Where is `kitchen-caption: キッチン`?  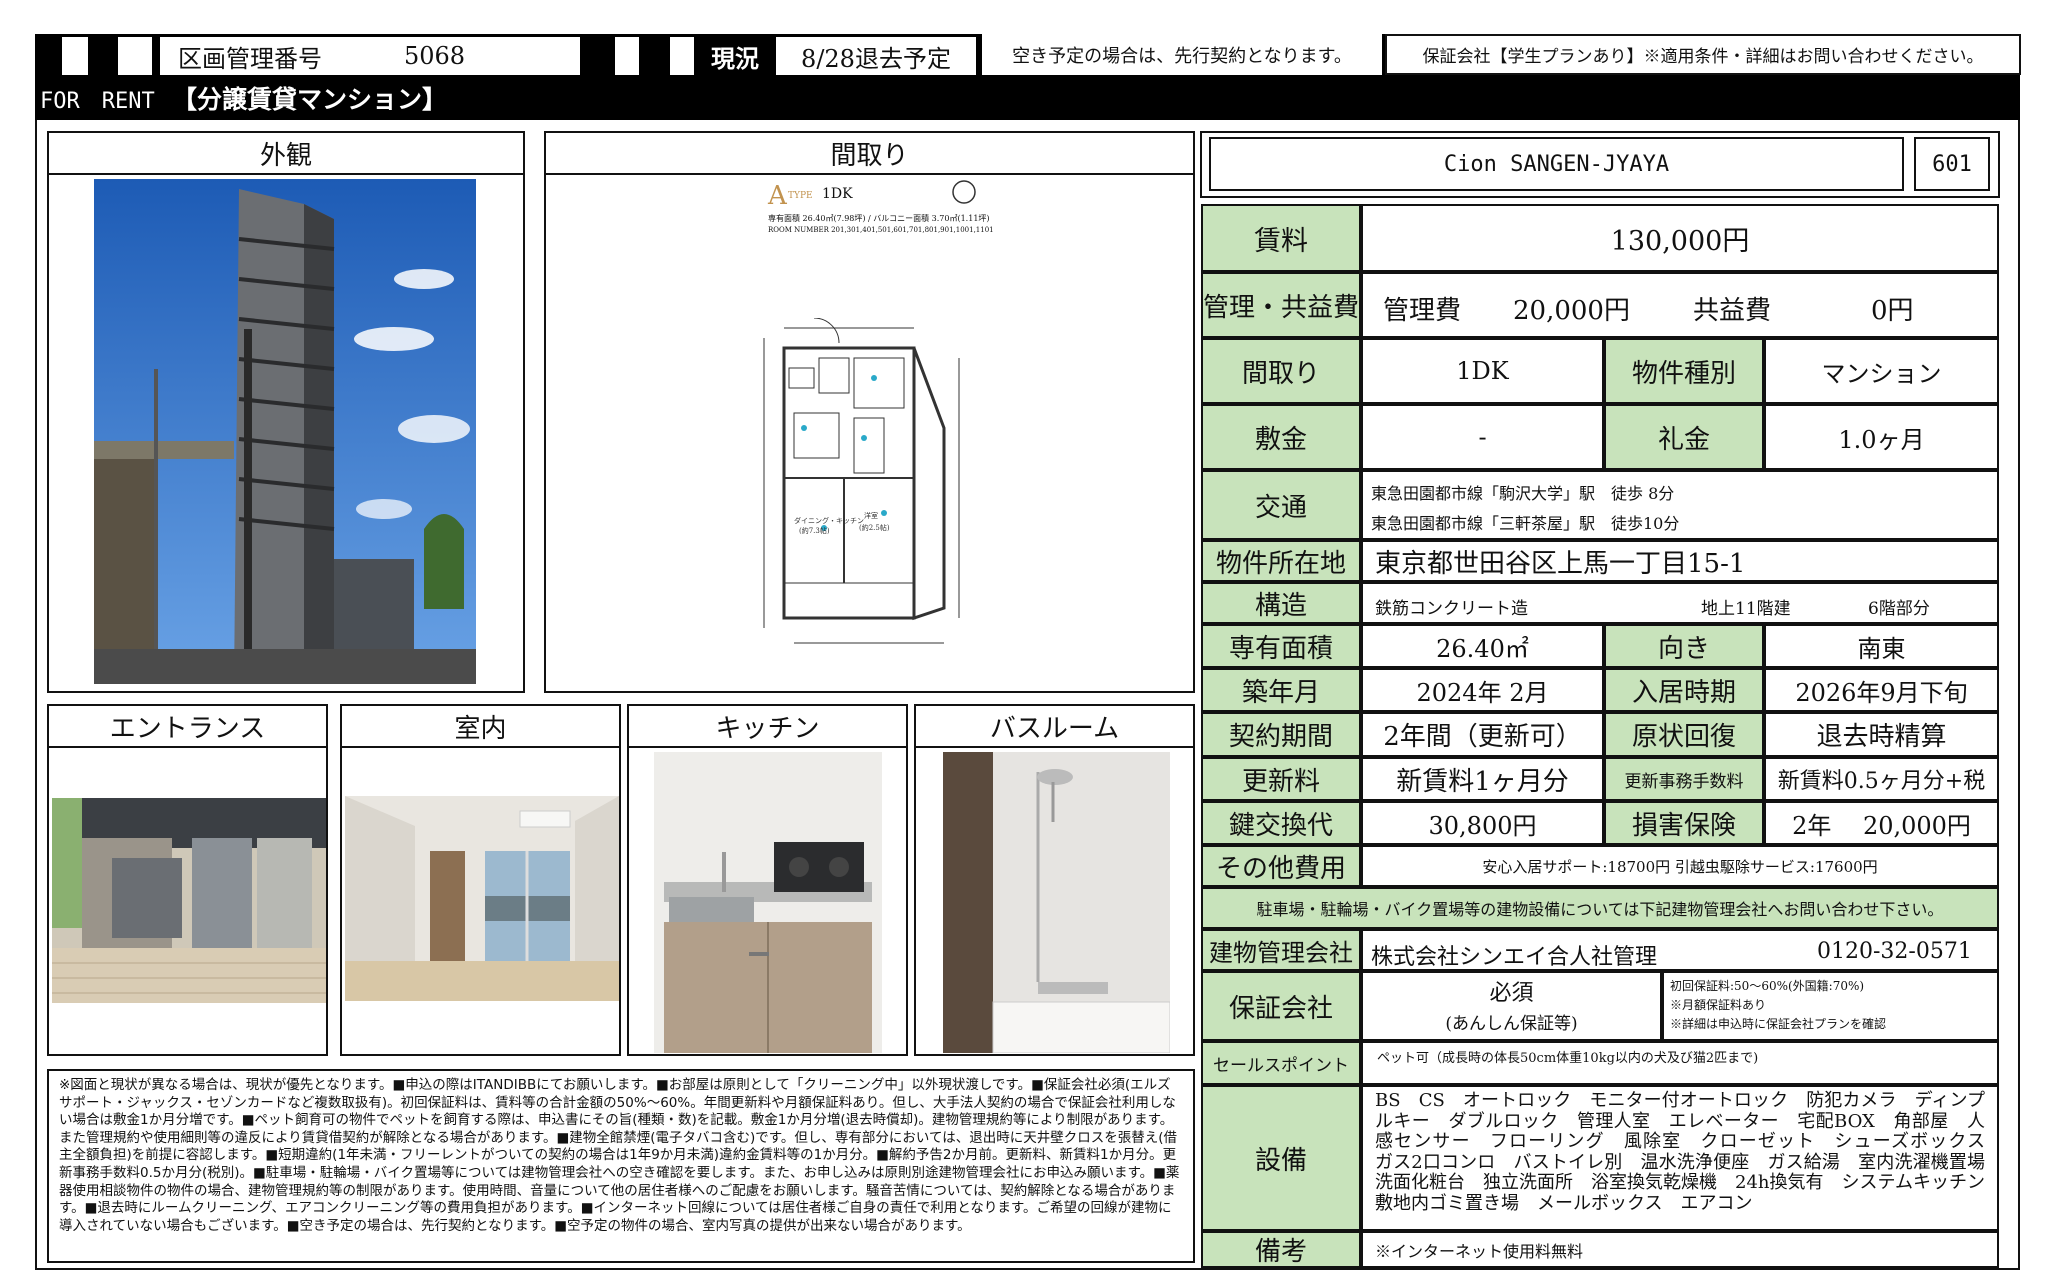 kitchen-caption: キッチン is located at coordinates (767, 727).